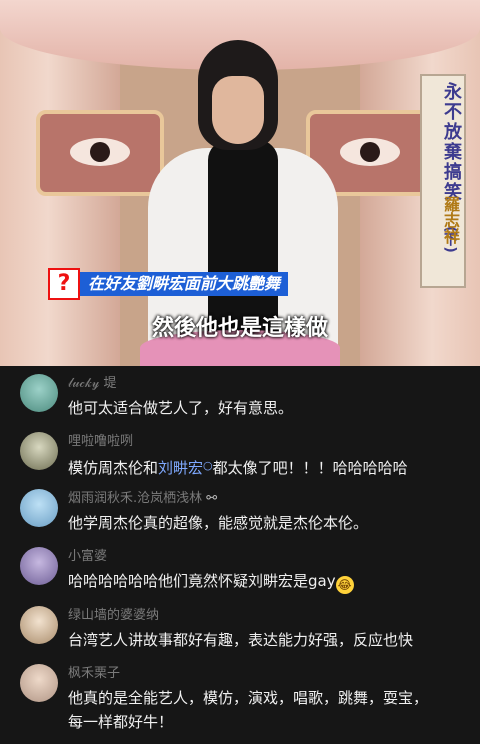  What do you see at coordinates (181, 408) in the screenshot?
I see `comment-text: 他可太适合做艺人了，好有意思。` at bounding box center [181, 408].